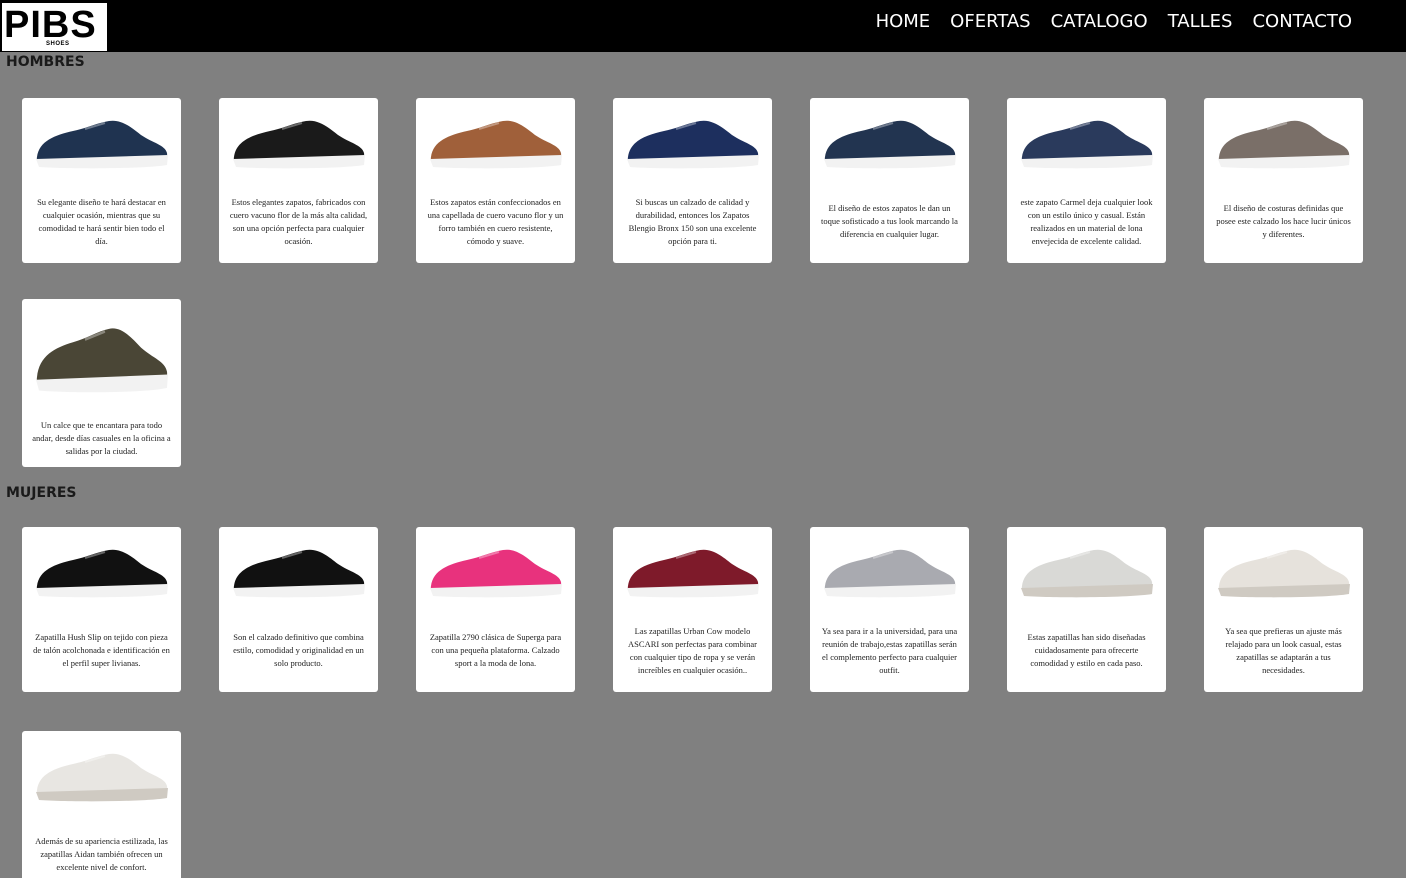  Describe the element at coordinates (101, 142) in the screenshot. I see `navy-sneaker-shoe-image` at that location.